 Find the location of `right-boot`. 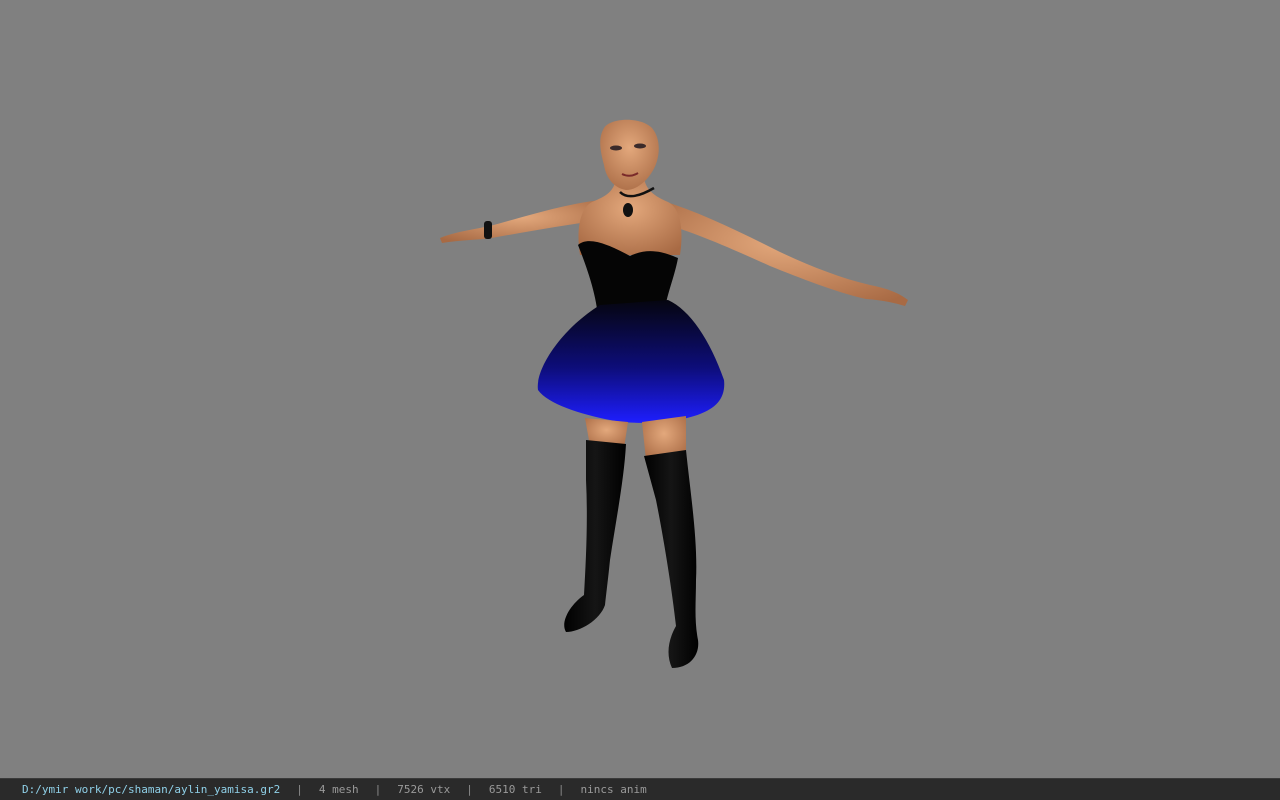

right-boot is located at coordinates (671, 559).